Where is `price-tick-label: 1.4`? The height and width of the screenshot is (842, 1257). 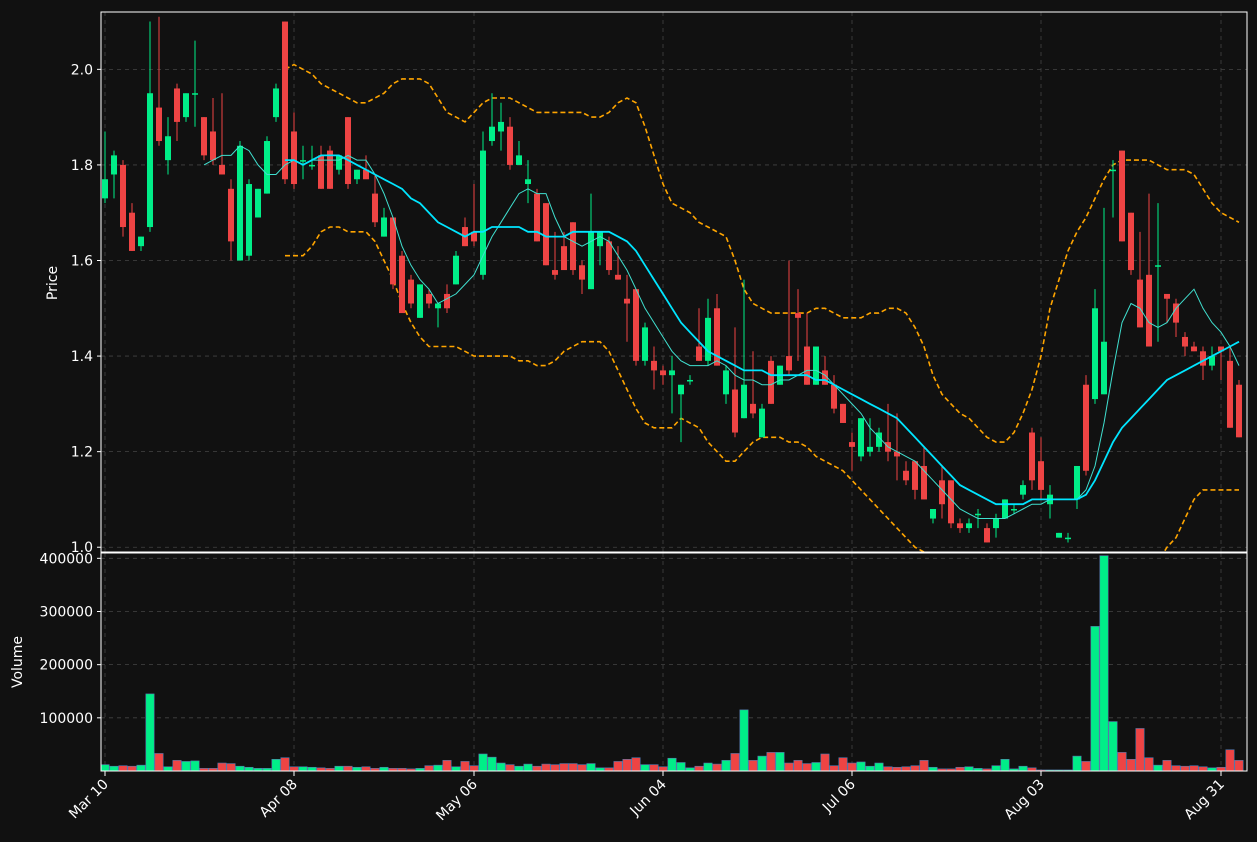 price-tick-label: 1.4 is located at coordinates (82, 357).